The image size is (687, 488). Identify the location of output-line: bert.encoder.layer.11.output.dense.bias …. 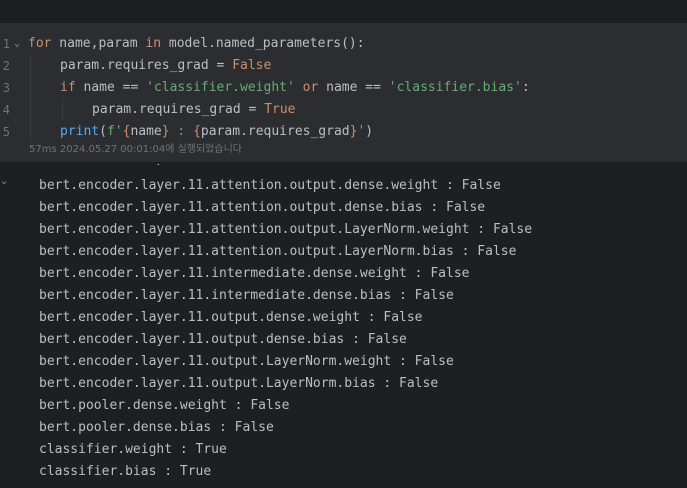
(223, 339).